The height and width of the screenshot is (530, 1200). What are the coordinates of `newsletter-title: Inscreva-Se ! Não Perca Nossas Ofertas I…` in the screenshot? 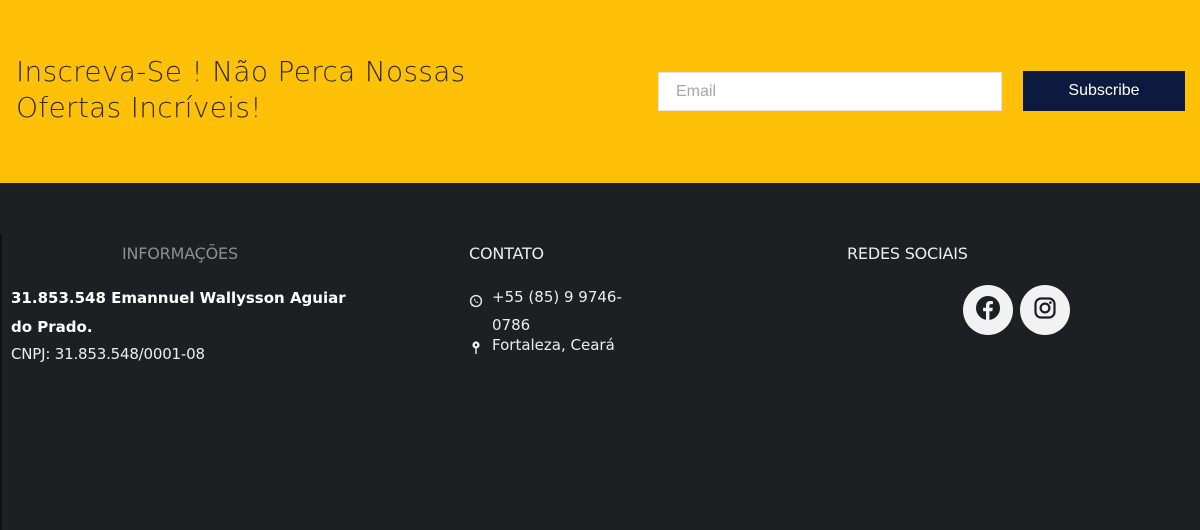 It's located at (241, 89).